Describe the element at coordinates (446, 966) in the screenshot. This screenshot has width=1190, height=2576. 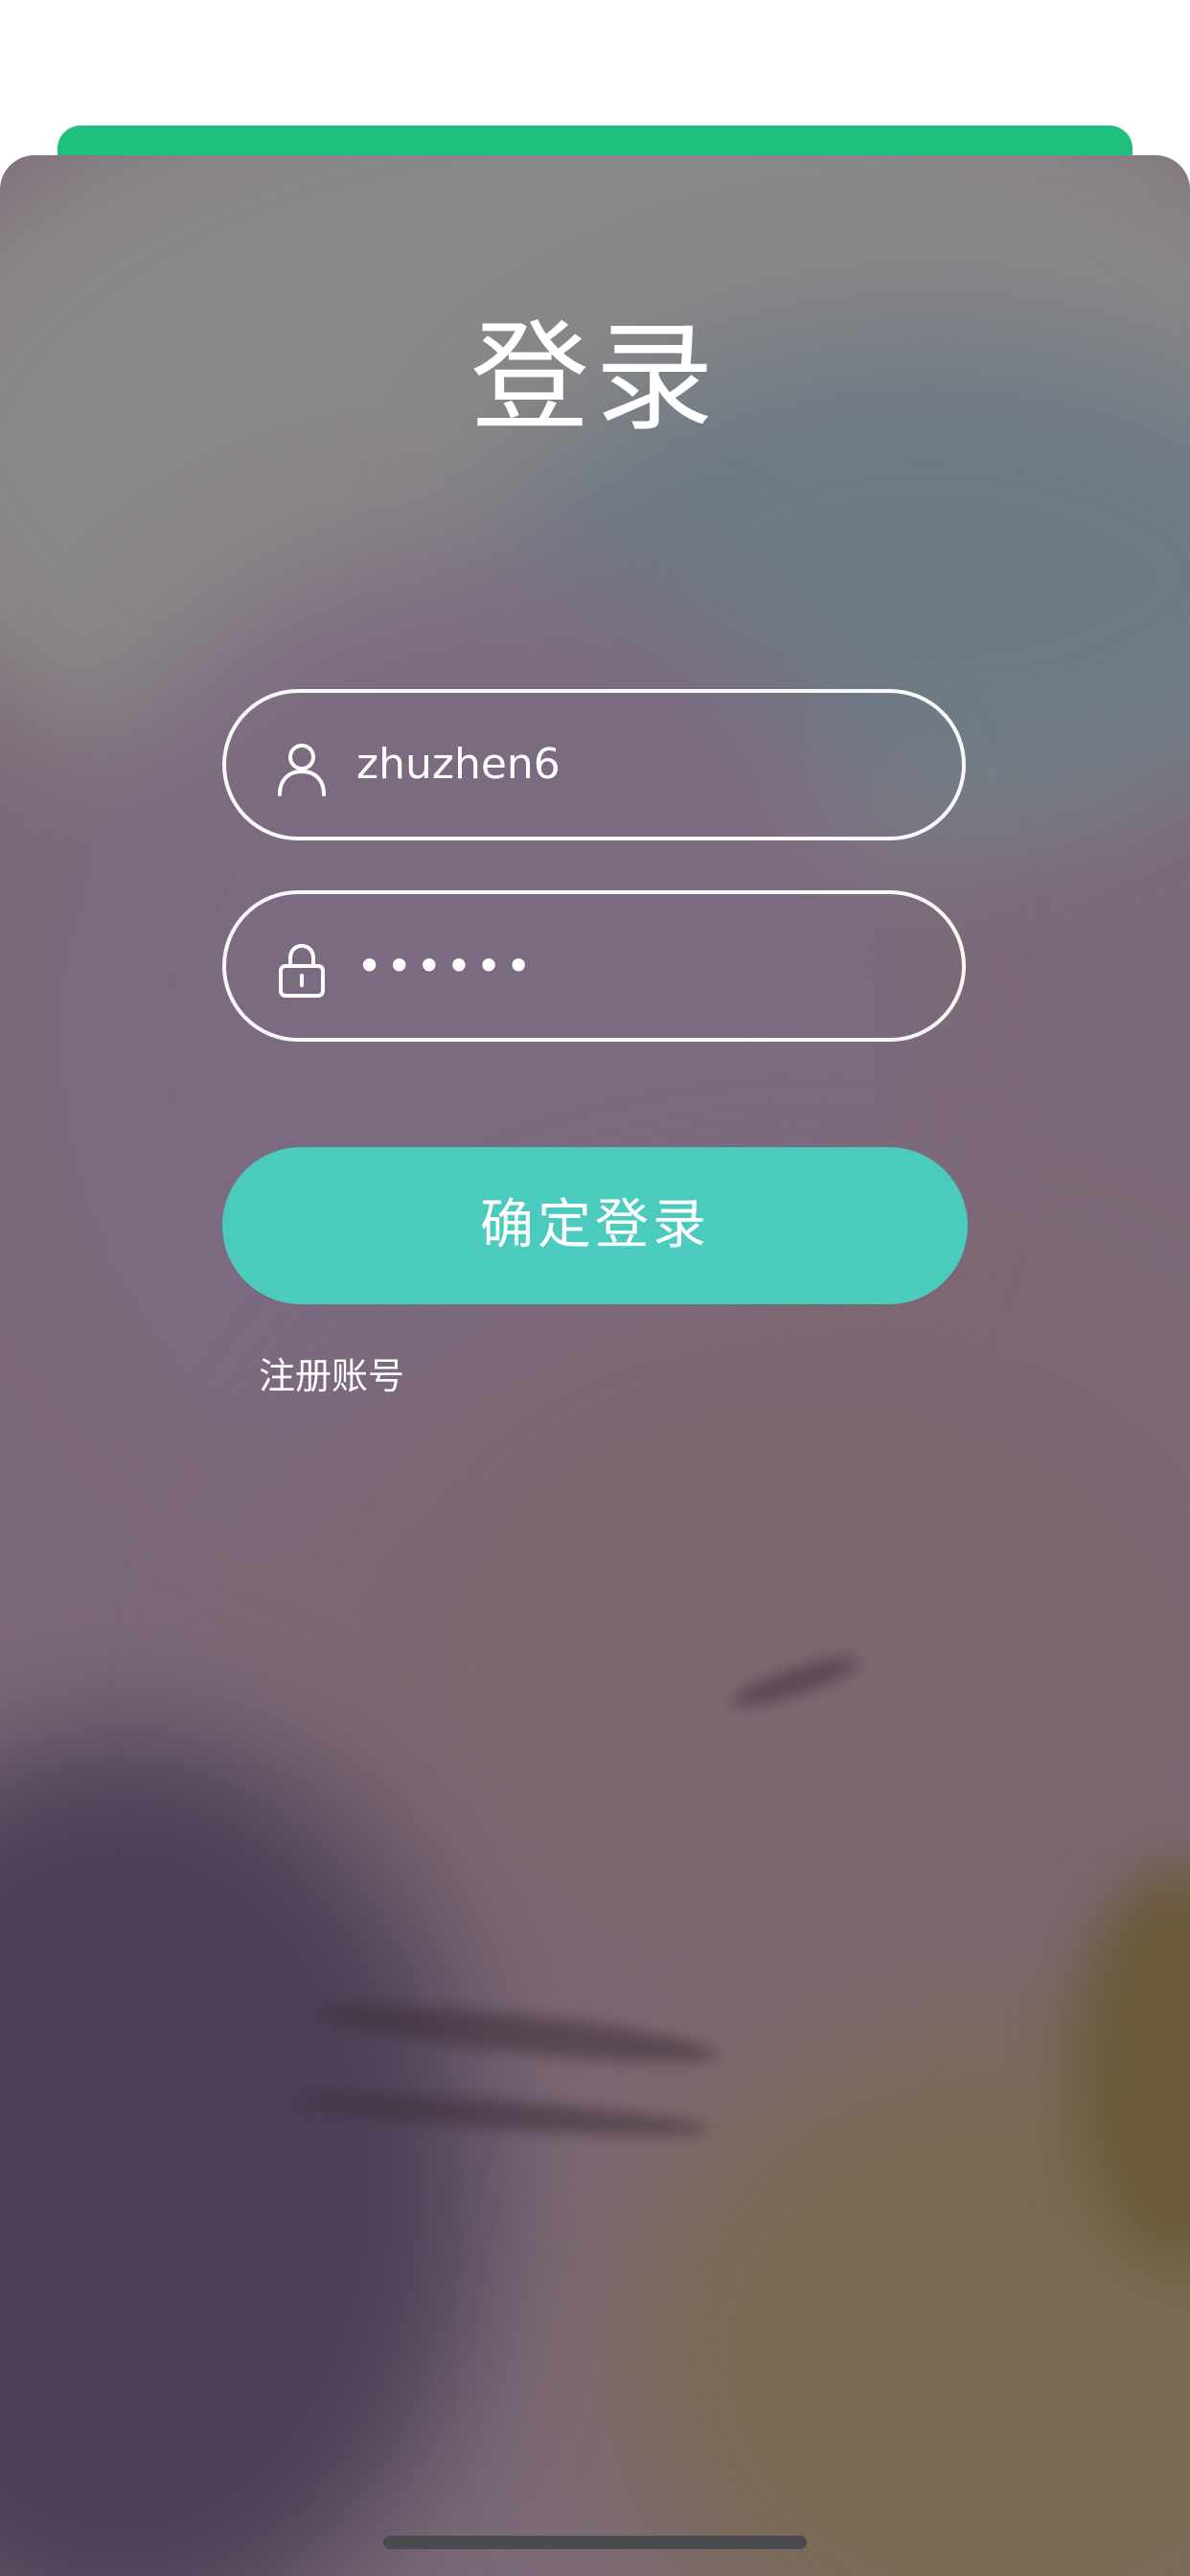
I see `password-input: ••••••` at that location.